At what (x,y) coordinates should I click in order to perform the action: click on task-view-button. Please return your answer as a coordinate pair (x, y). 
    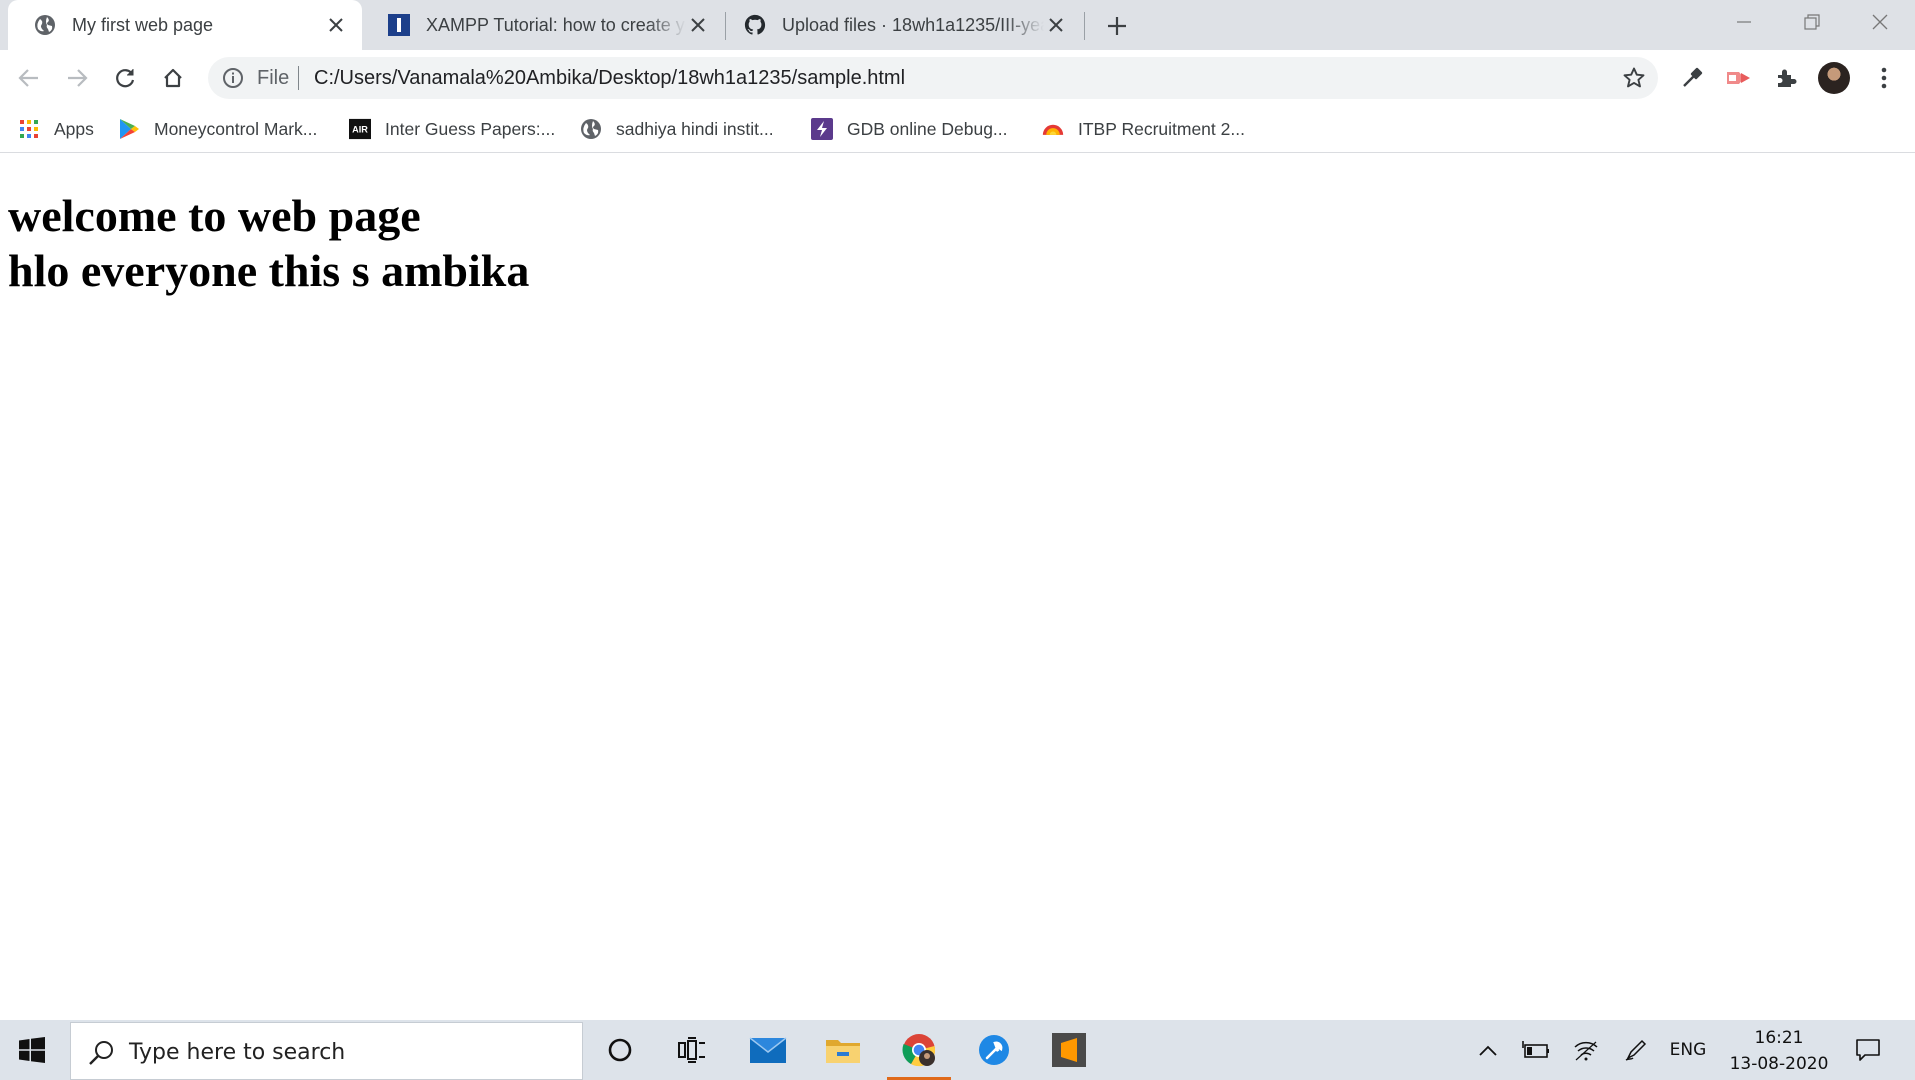
    Looking at the image, I should click on (692, 1050).